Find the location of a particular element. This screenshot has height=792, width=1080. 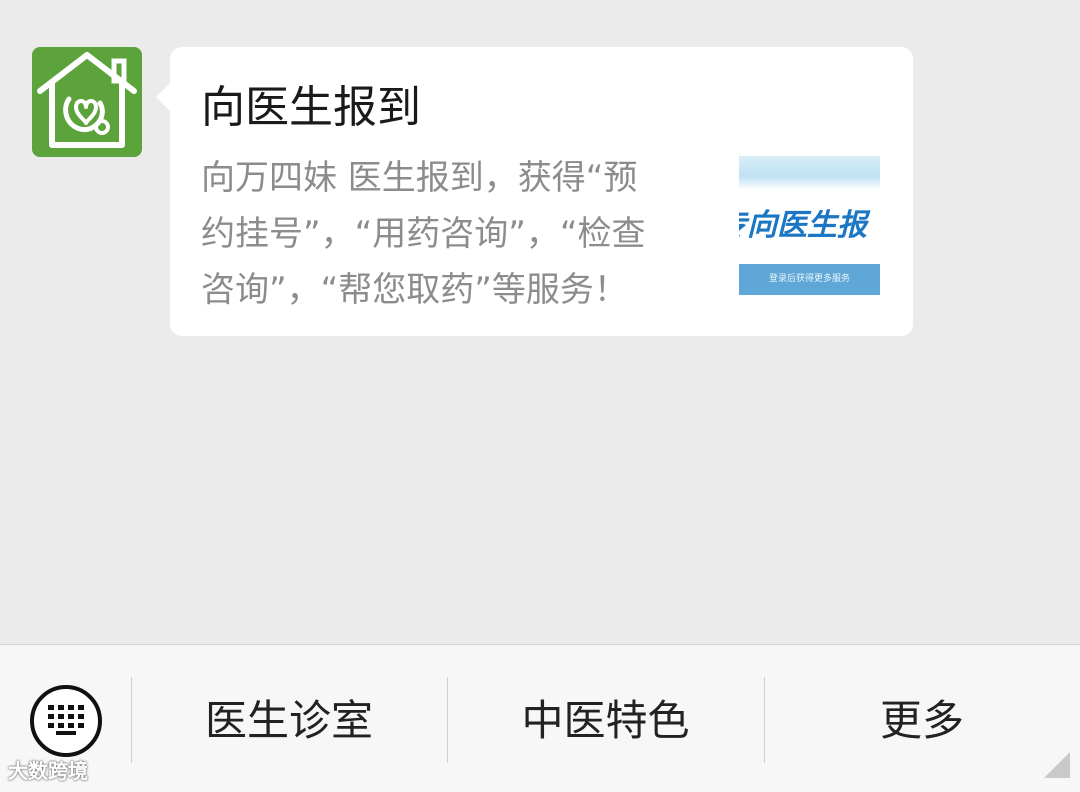

card-description-line: 向万四妹 医生报到，获得“预 is located at coordinates (419, 178).